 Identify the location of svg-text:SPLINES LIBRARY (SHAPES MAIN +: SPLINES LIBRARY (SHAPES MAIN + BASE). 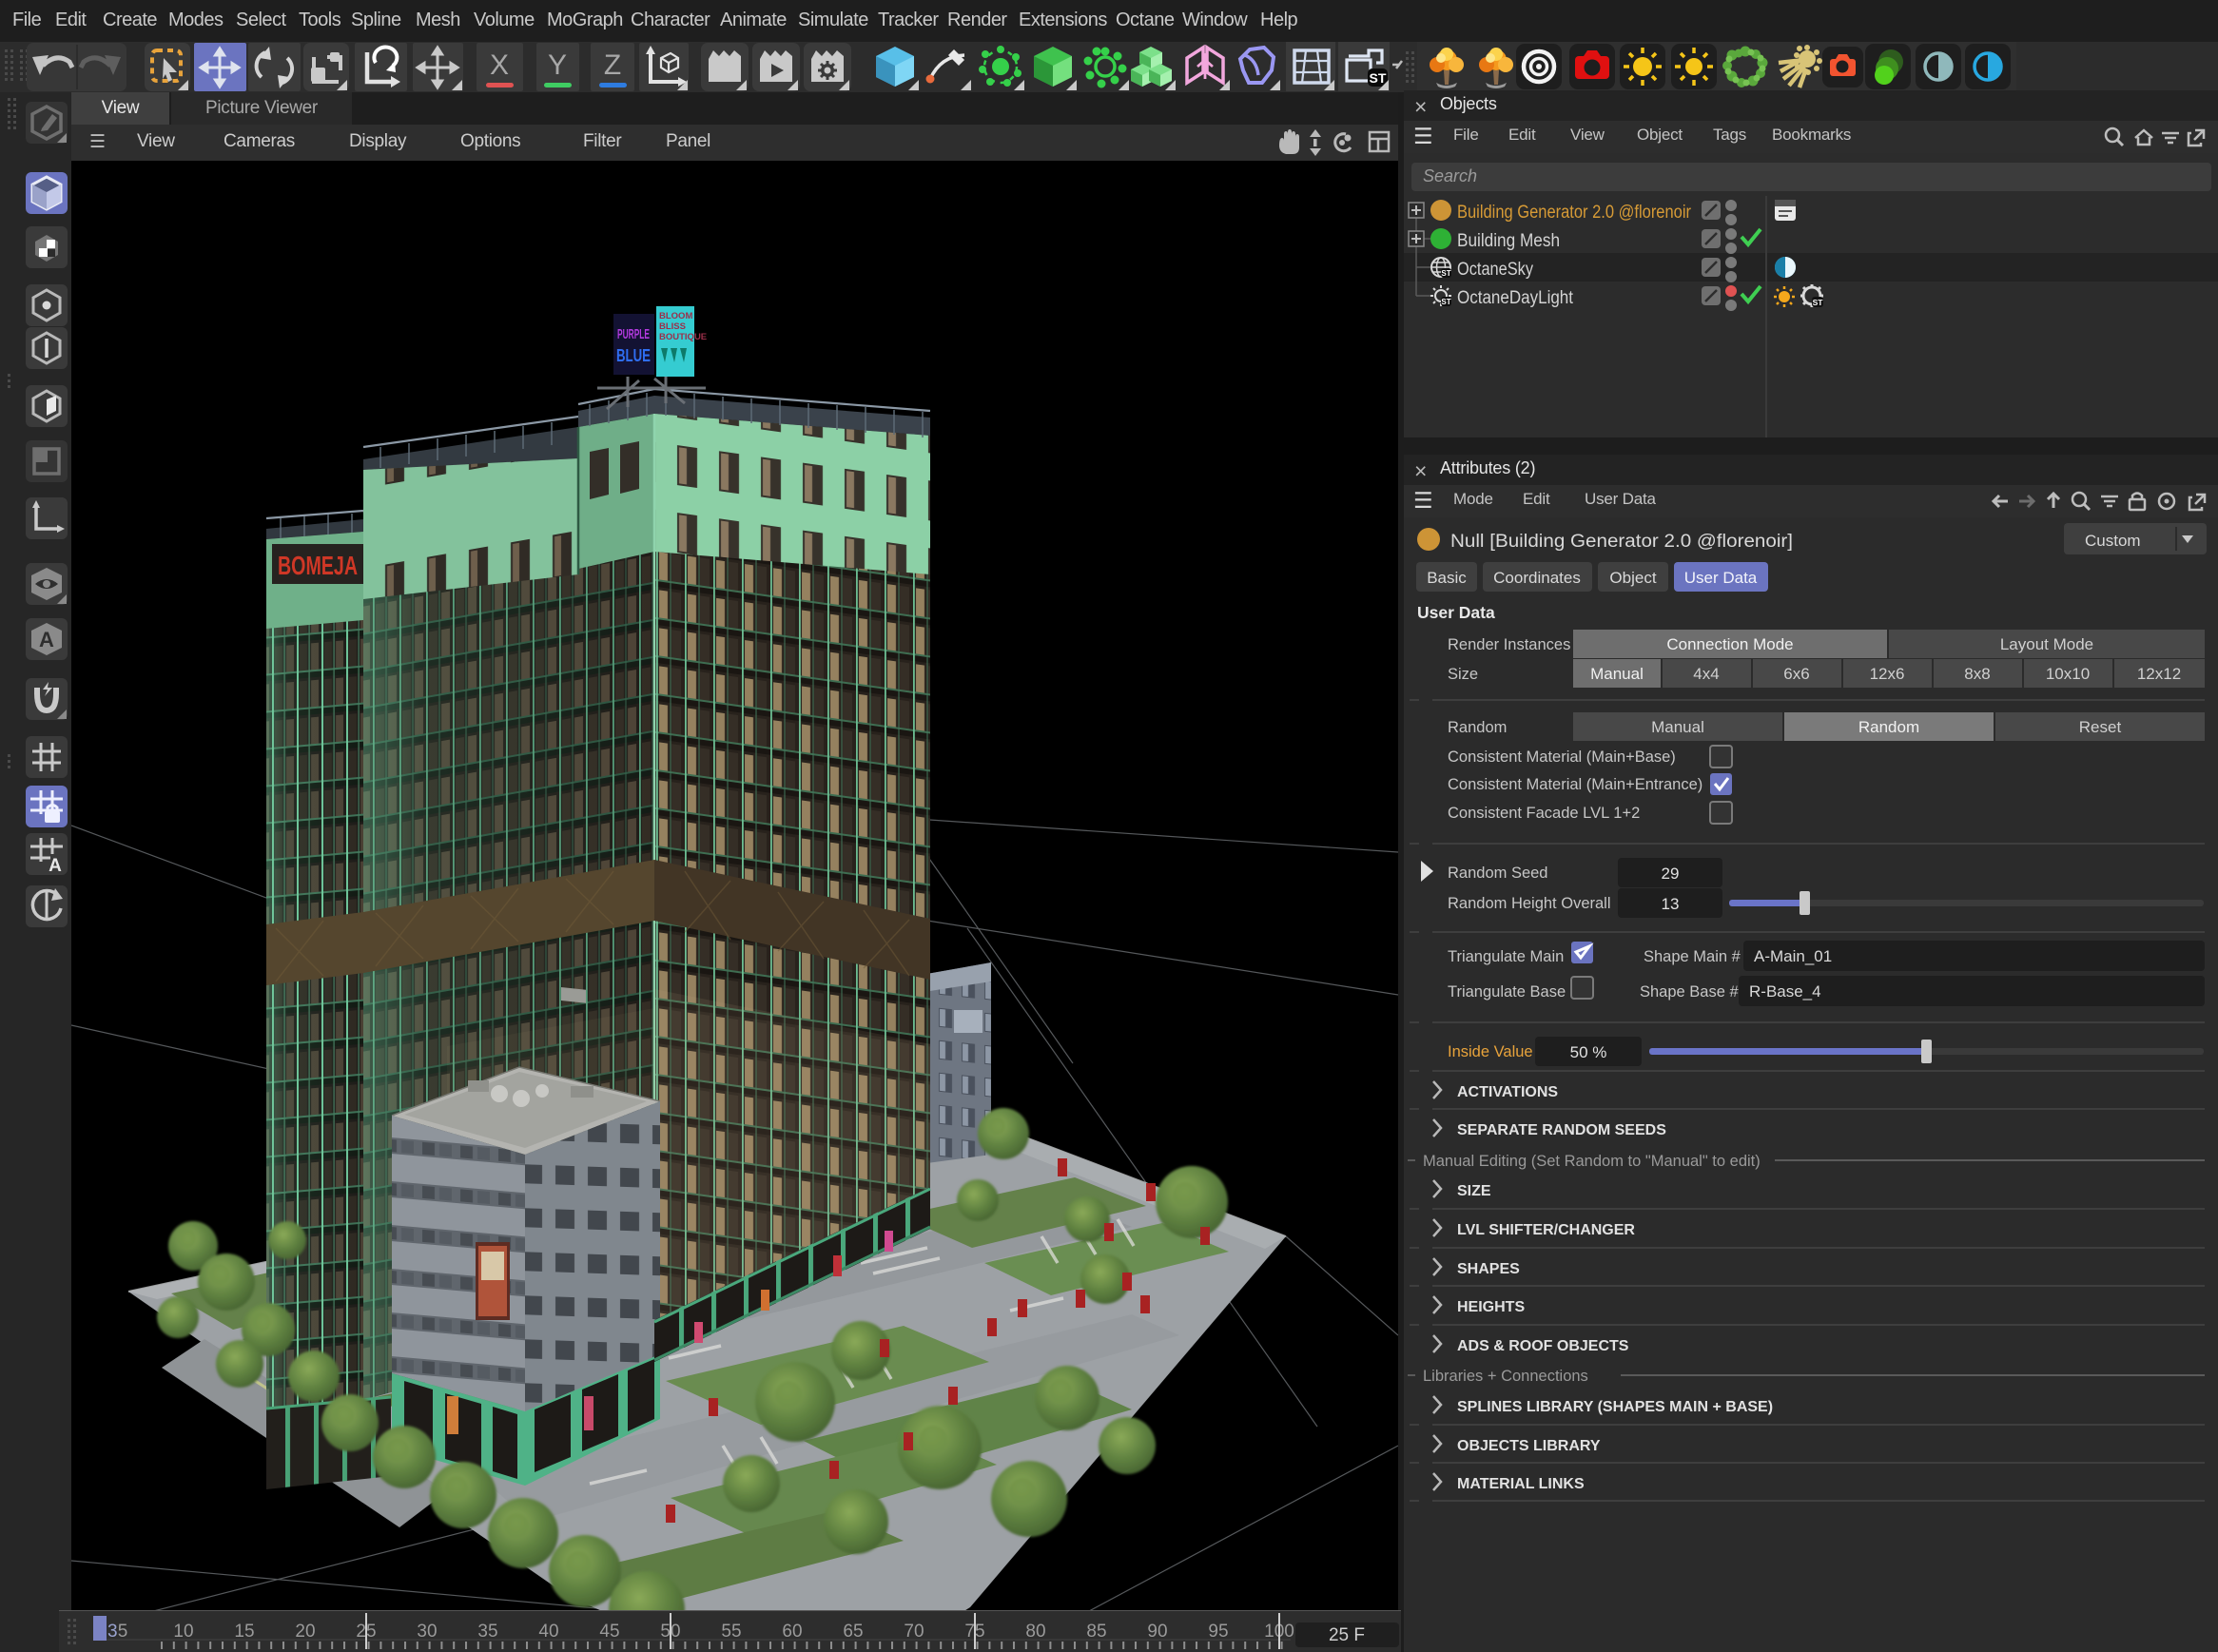
(1615, 1407).